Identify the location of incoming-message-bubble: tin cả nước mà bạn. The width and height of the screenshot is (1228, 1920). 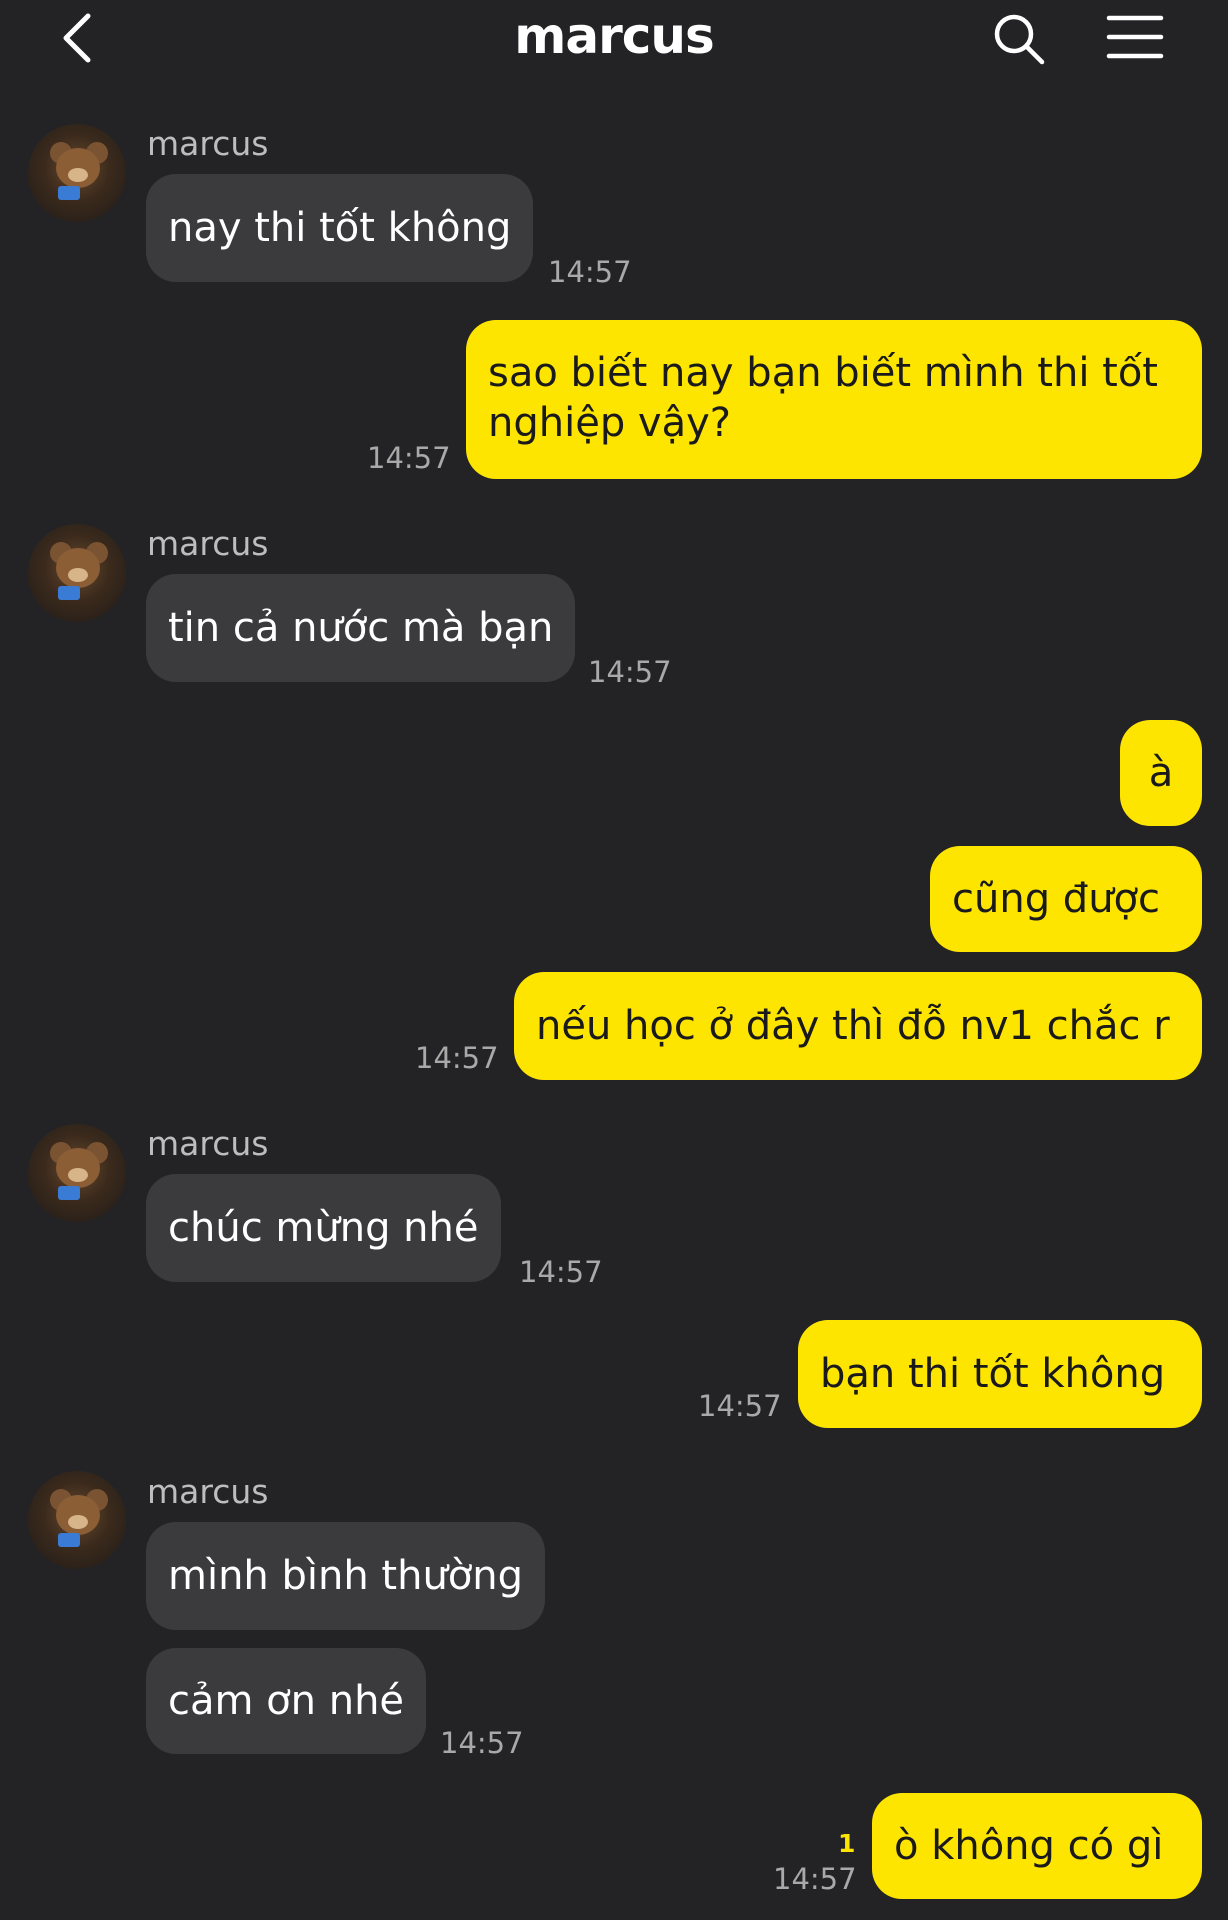
(361, 628).